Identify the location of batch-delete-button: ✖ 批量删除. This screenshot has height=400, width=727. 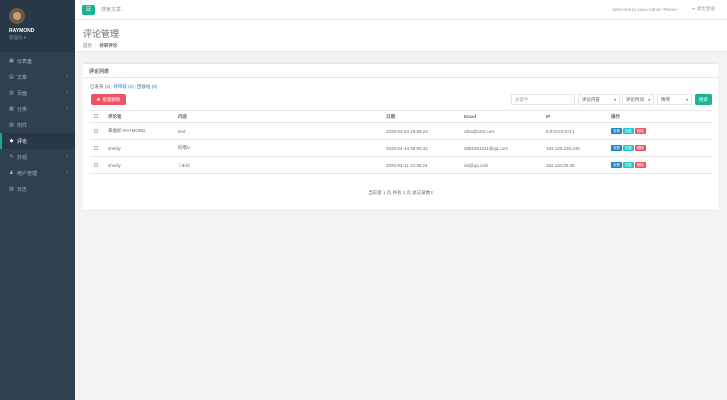
(108, 99).